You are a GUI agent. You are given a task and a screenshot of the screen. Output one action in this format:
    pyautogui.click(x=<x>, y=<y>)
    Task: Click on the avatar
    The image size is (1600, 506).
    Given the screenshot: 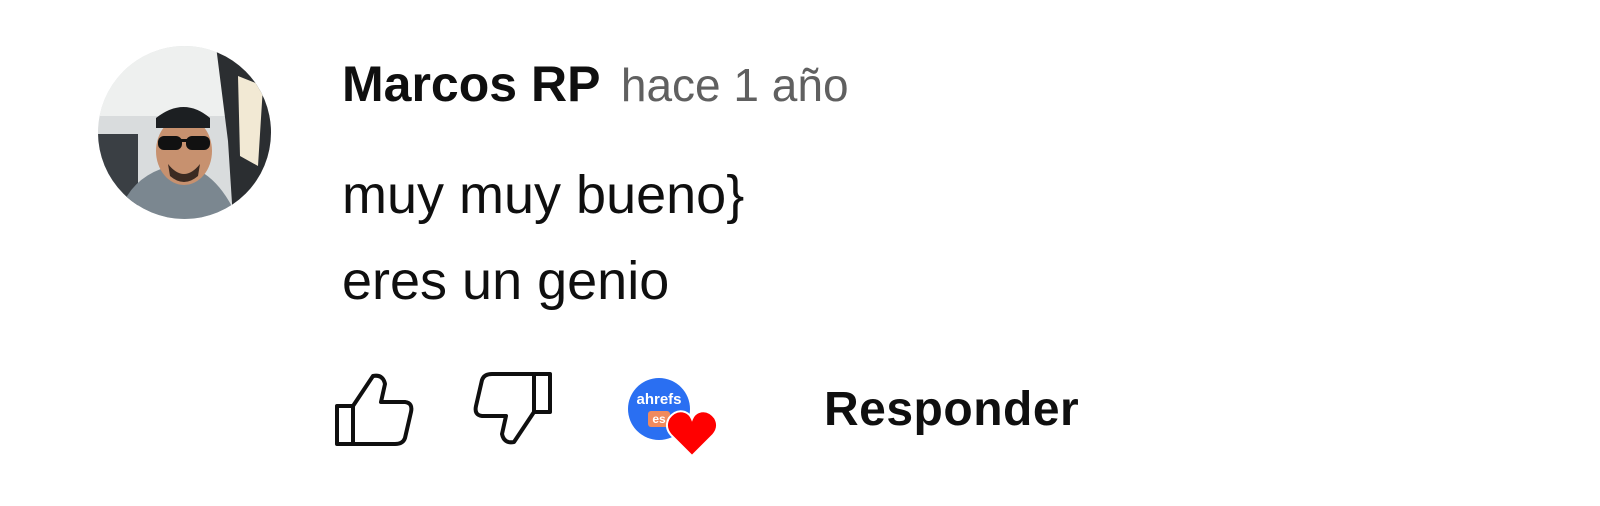 What is the action you would take?
    pyautogui.click(x=184, y=132)
    